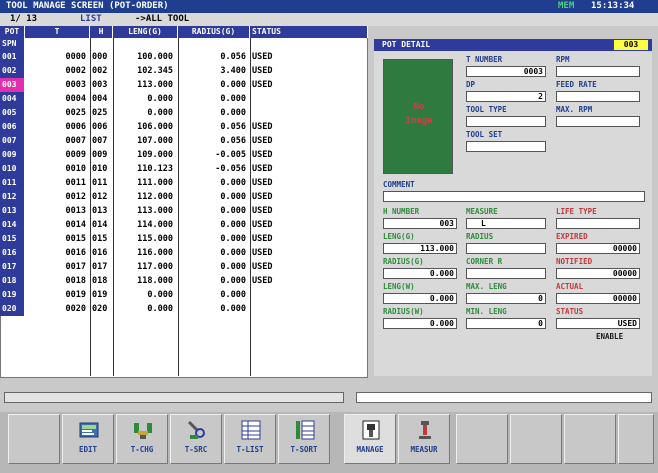 This screenshot has height=473, width=658. Describe the element at coordinates (598, 96) in the screenshot. I see `feed-rate-field` at that location.